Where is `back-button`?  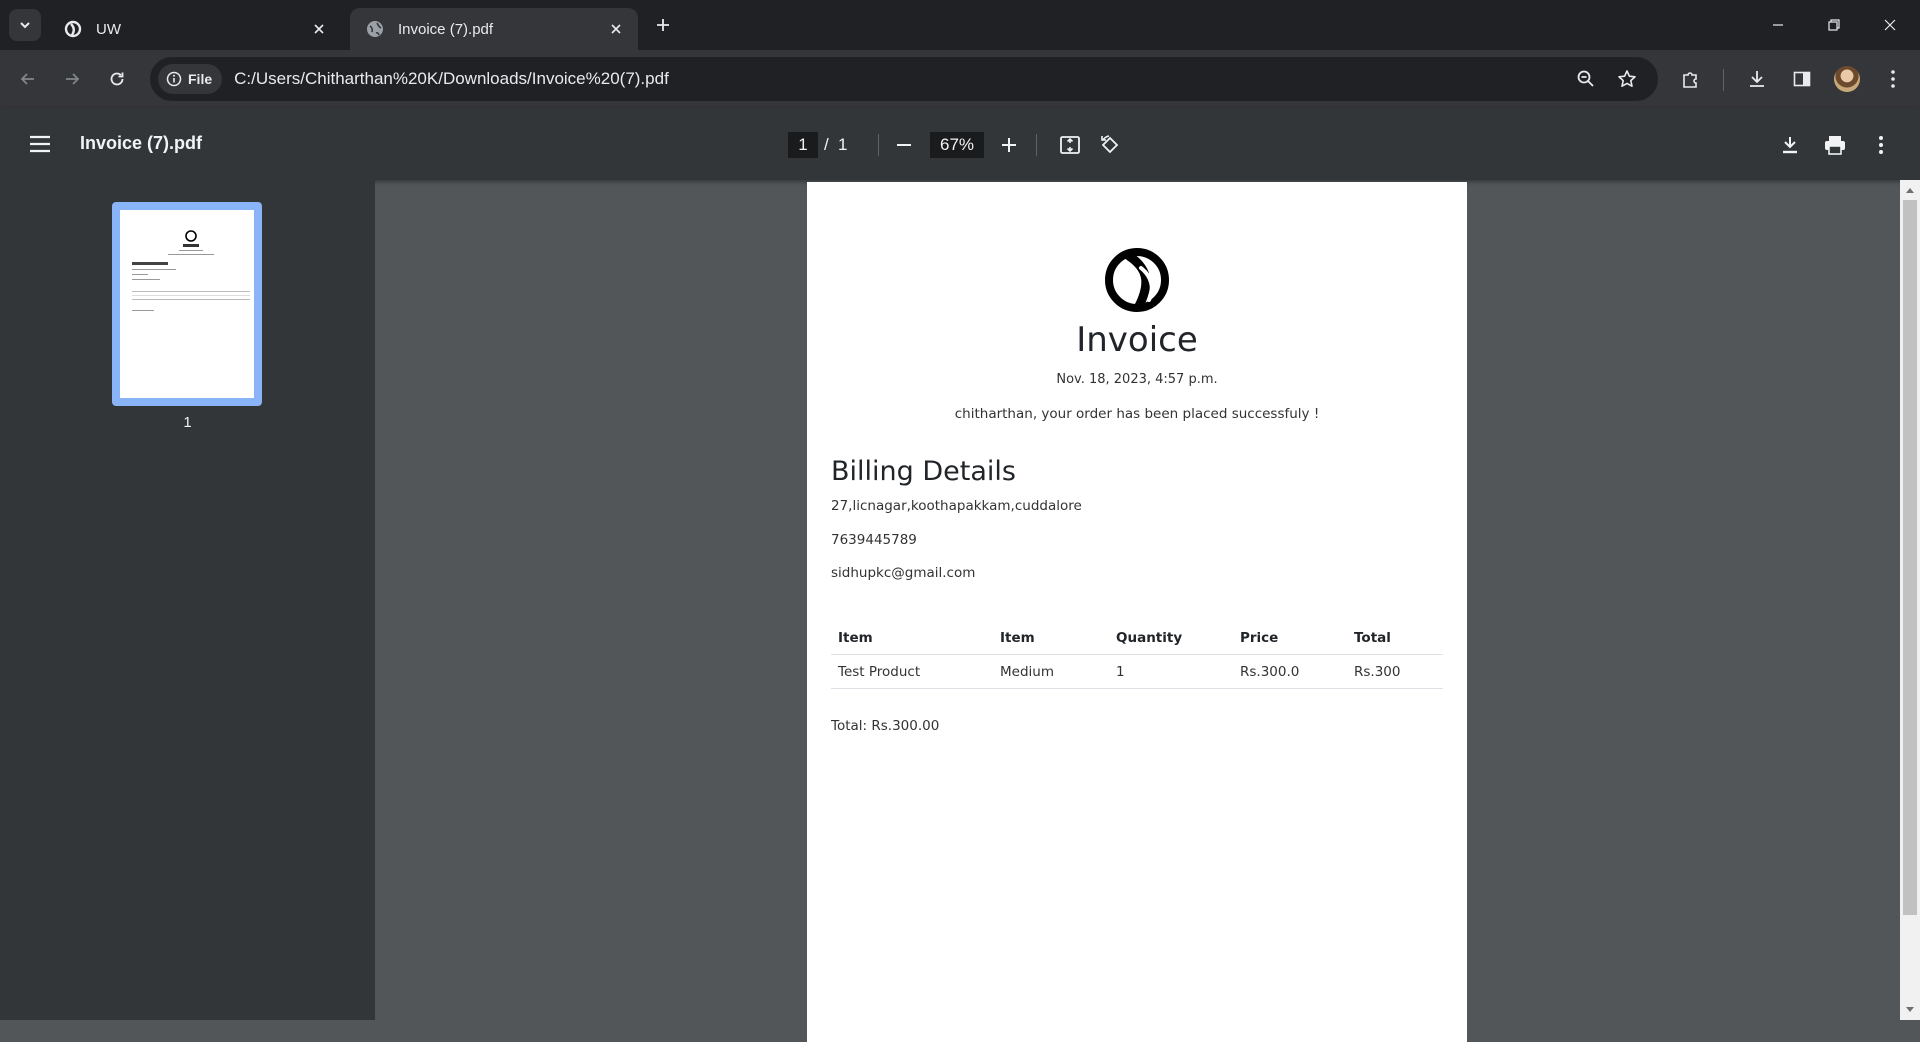
back-button is located at coordinates (28, 79).